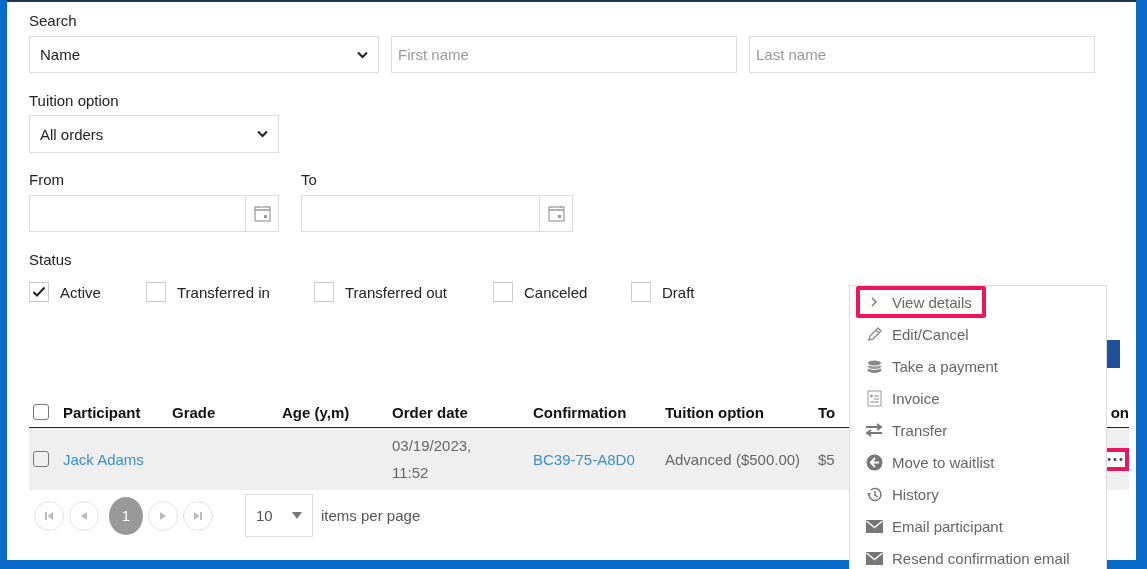 This screenshot has width=1147, height=569. I want to click on first-page-button, so click(49, 515).